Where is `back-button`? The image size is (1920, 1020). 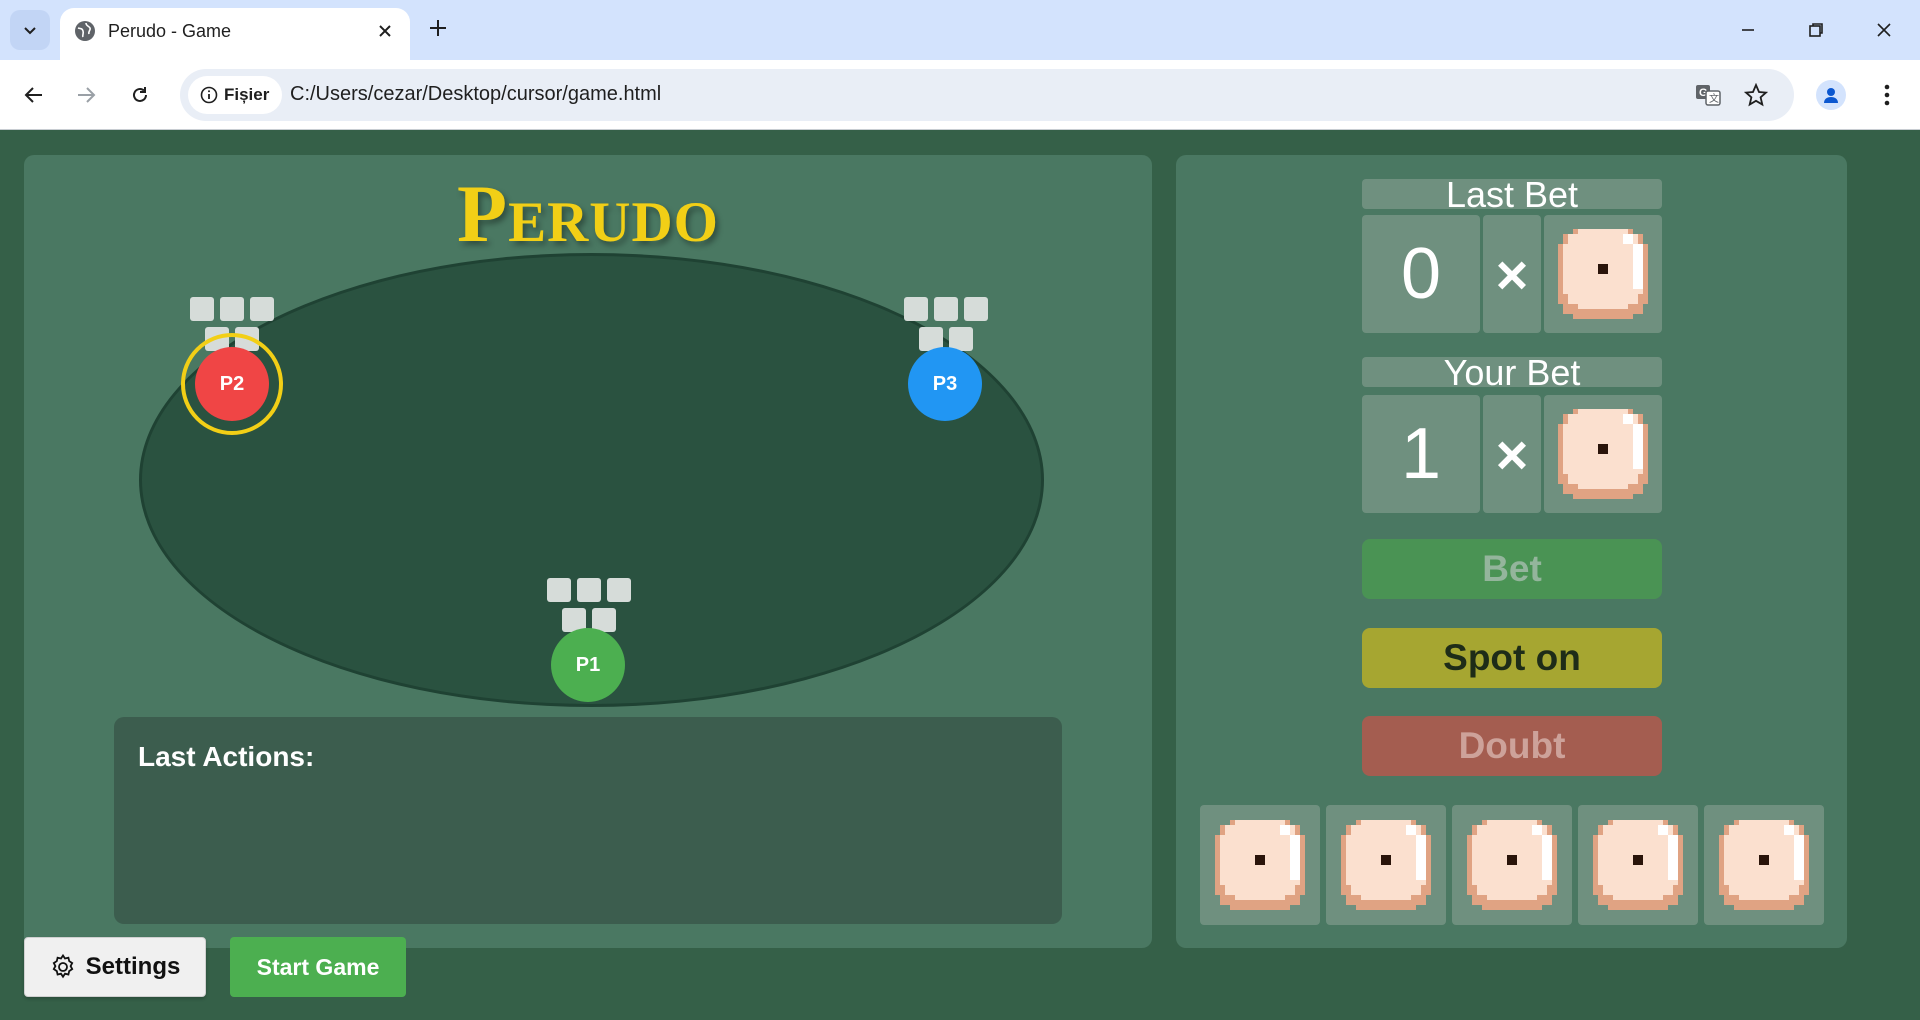 back-button is located at coordinates (34, 95).